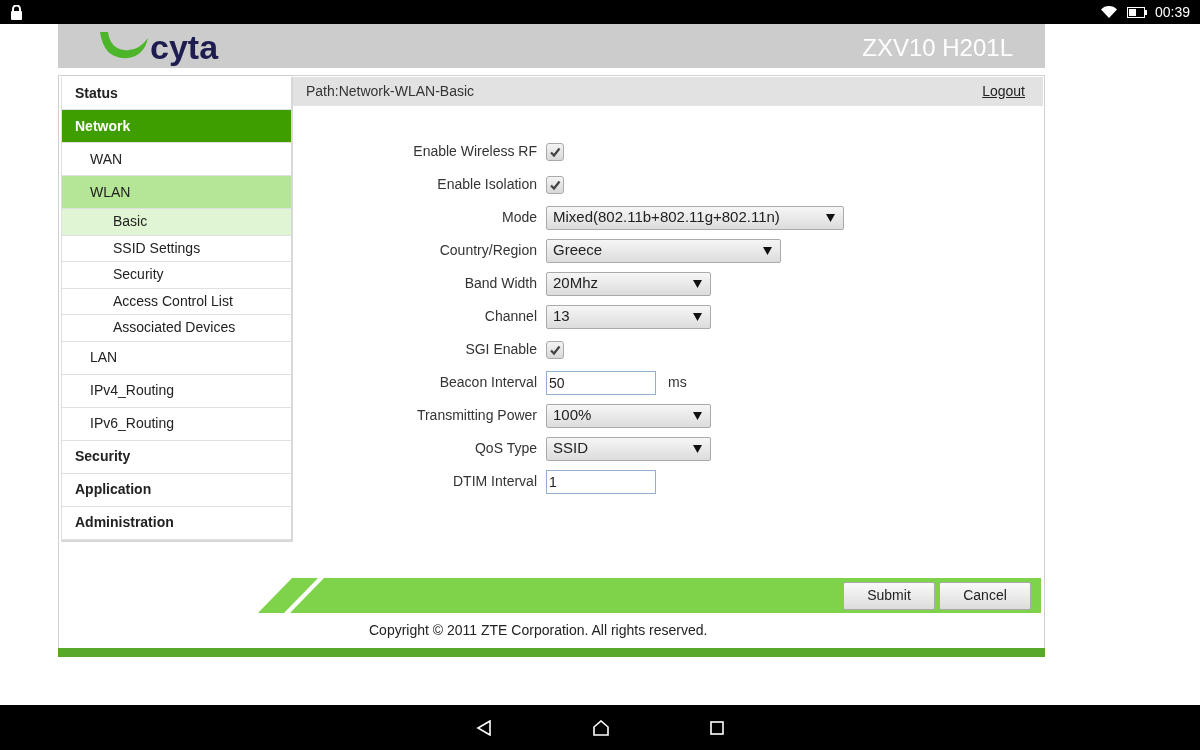 Image resolution: width=1200 pixels, height=750 pixels. What do you see at coordinates (495, 481) in the screenshot?
I see `field-label: DTIM Interval` at bounding box center [495, 481].